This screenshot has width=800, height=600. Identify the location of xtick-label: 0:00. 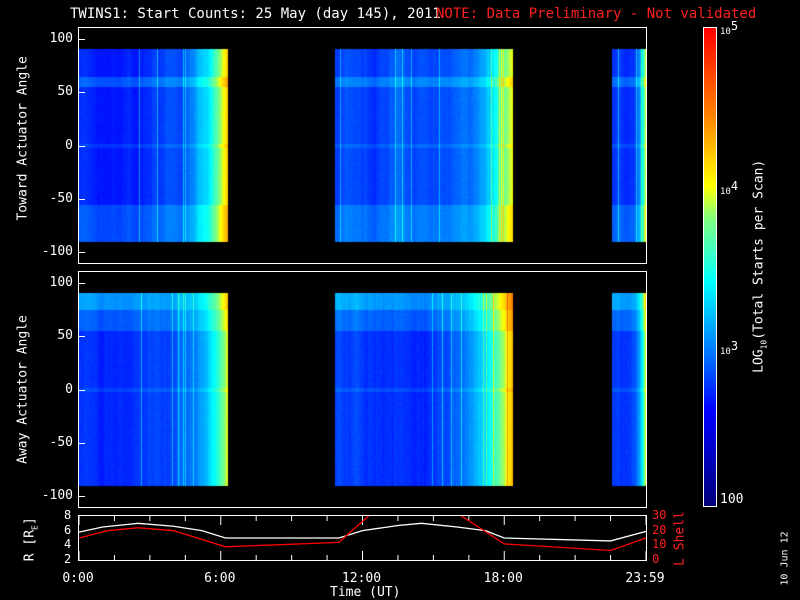
(78, 578).